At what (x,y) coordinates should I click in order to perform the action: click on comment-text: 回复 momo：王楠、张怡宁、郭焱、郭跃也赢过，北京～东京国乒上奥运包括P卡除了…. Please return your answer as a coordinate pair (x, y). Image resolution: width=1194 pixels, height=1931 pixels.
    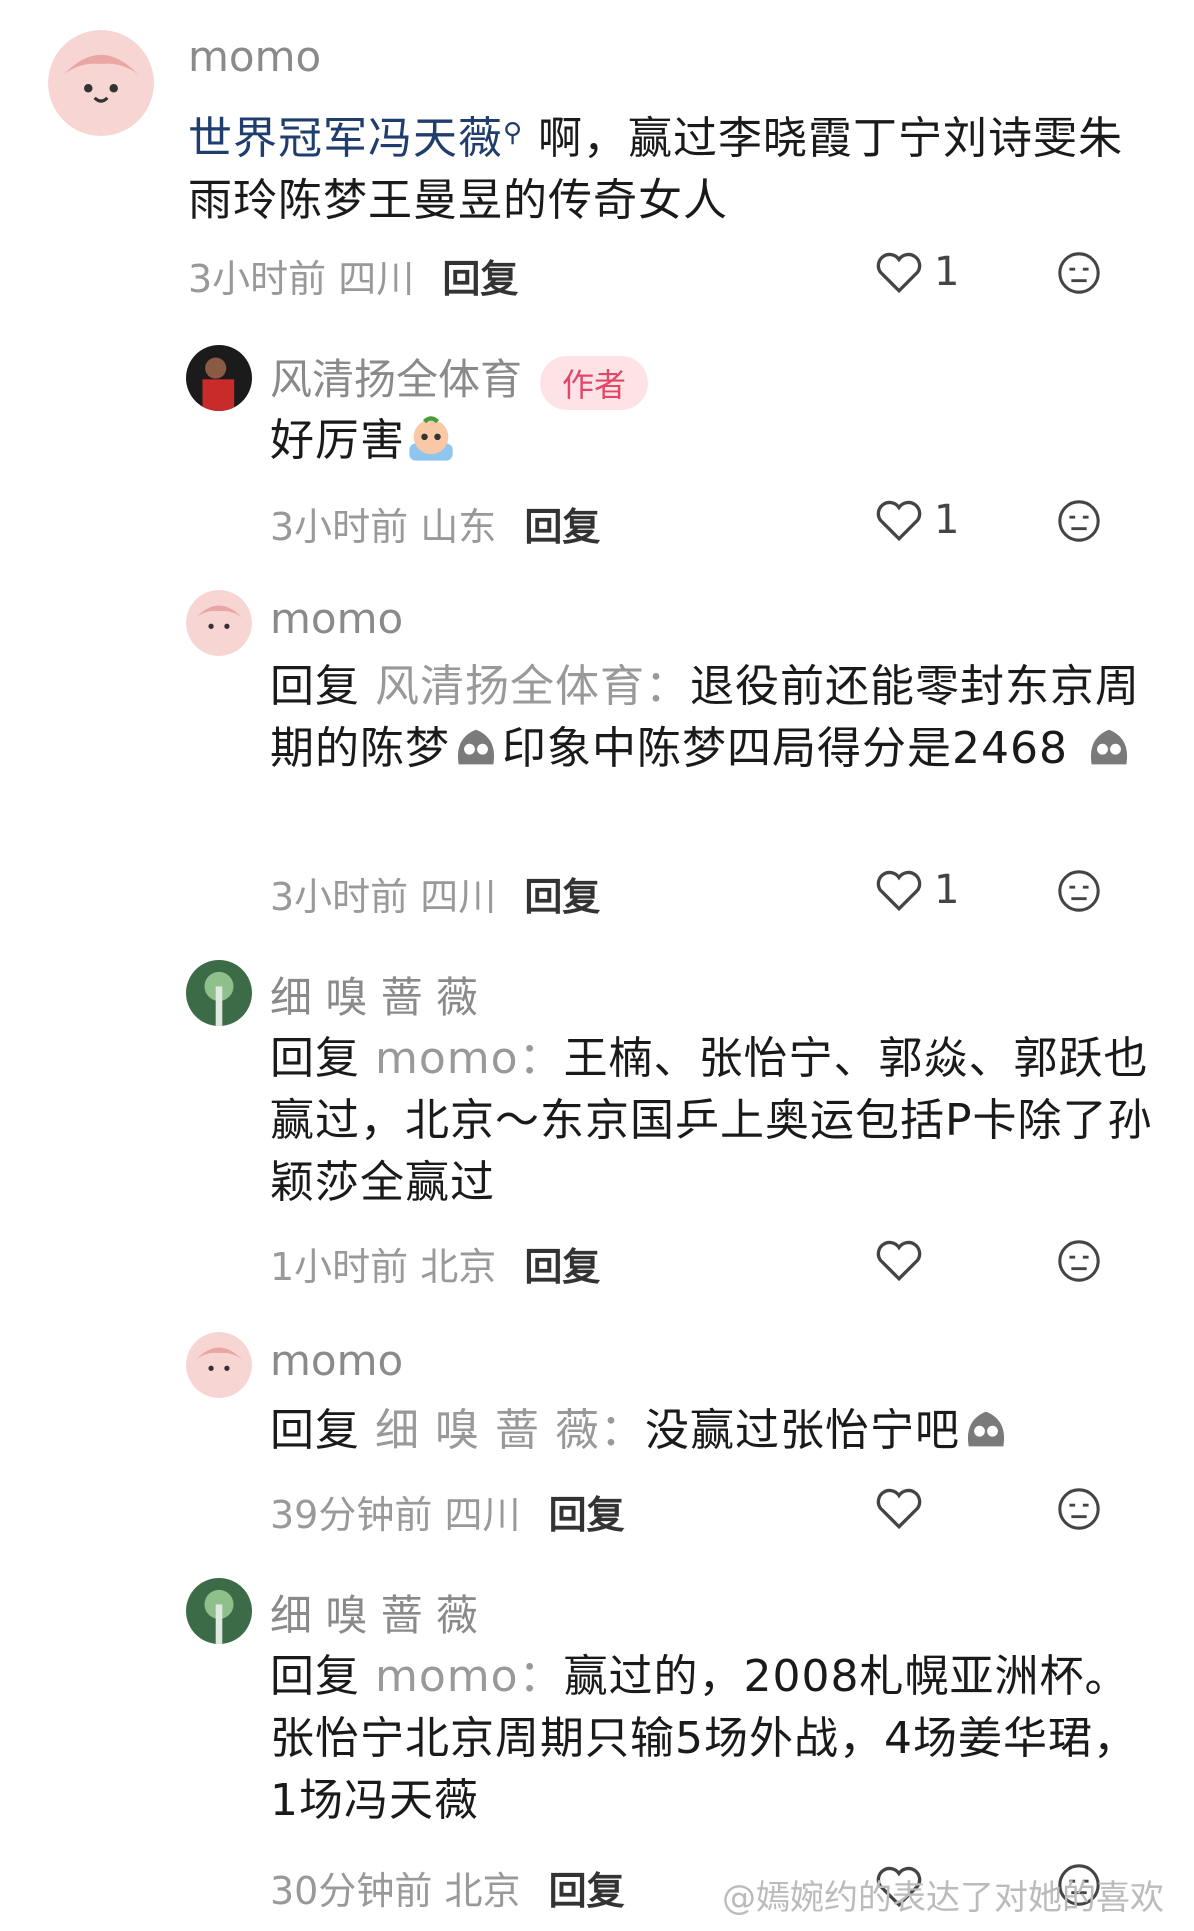
    Looking at the image, I should click on (712, 1121).